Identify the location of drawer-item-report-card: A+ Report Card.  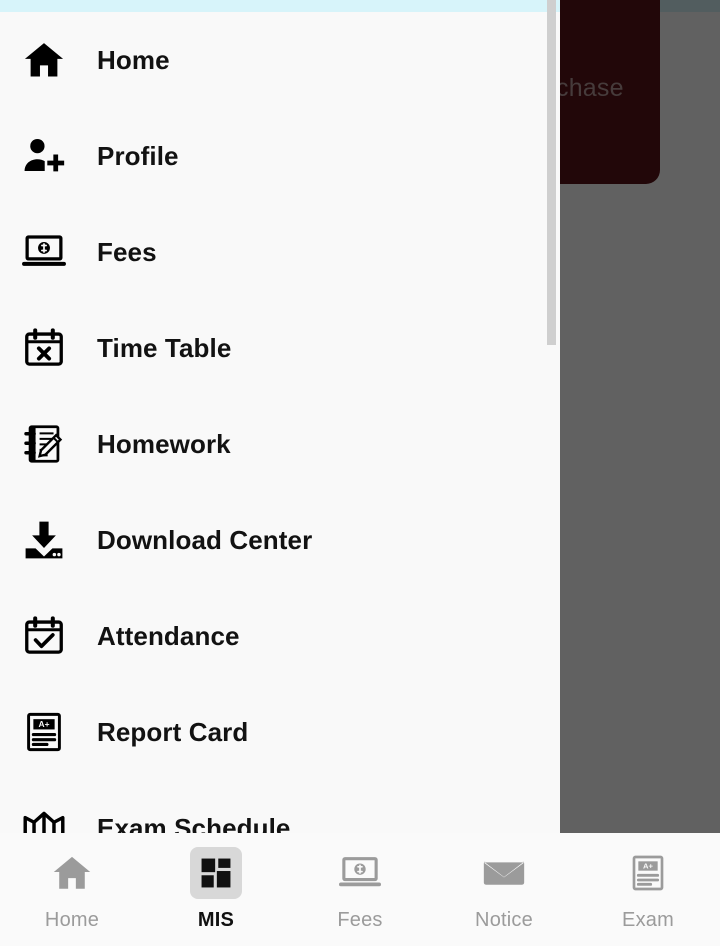
(280, 732).